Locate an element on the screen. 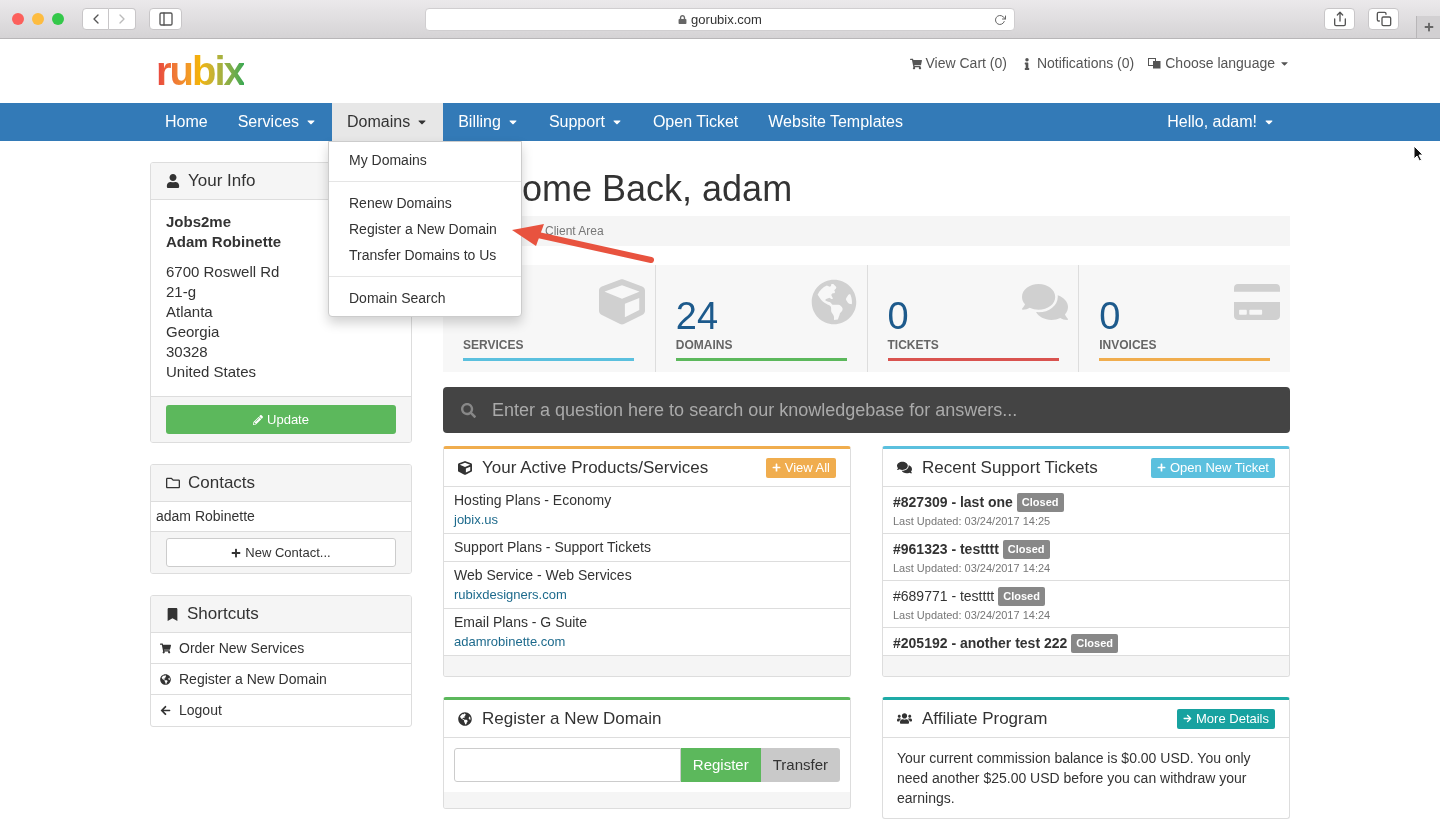  shortcut-link: Register a New Domain is located at coordinates (281, 679).